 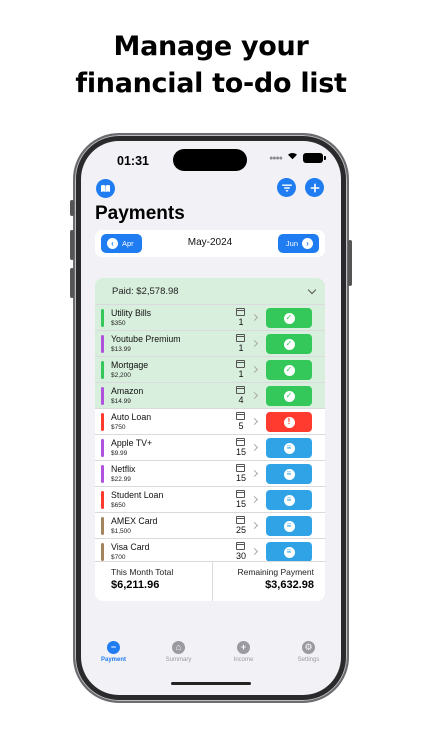 I want to click on remaining-payment-label: Remaining Payment, so click(x=275, y=572).